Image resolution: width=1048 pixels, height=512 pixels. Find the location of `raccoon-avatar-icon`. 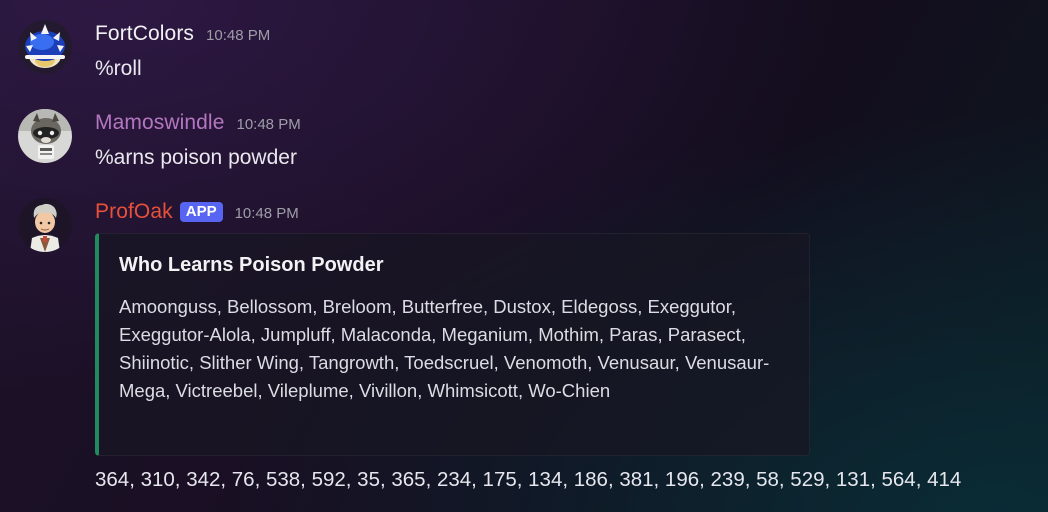

raccoon-avatar-icon is located at coordinates (45, 136).